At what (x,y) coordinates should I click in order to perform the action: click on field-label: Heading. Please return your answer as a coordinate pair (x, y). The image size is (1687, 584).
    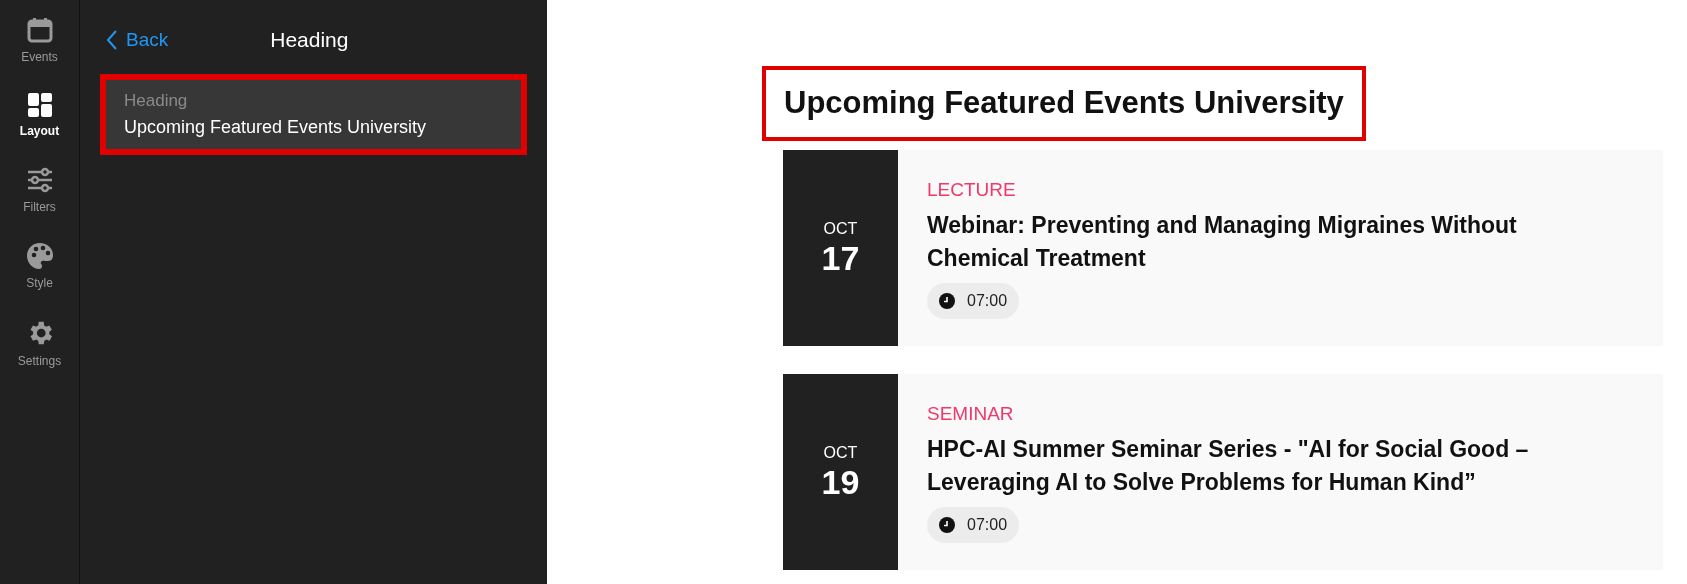
    Looking at the image, I should click on (156, 101).